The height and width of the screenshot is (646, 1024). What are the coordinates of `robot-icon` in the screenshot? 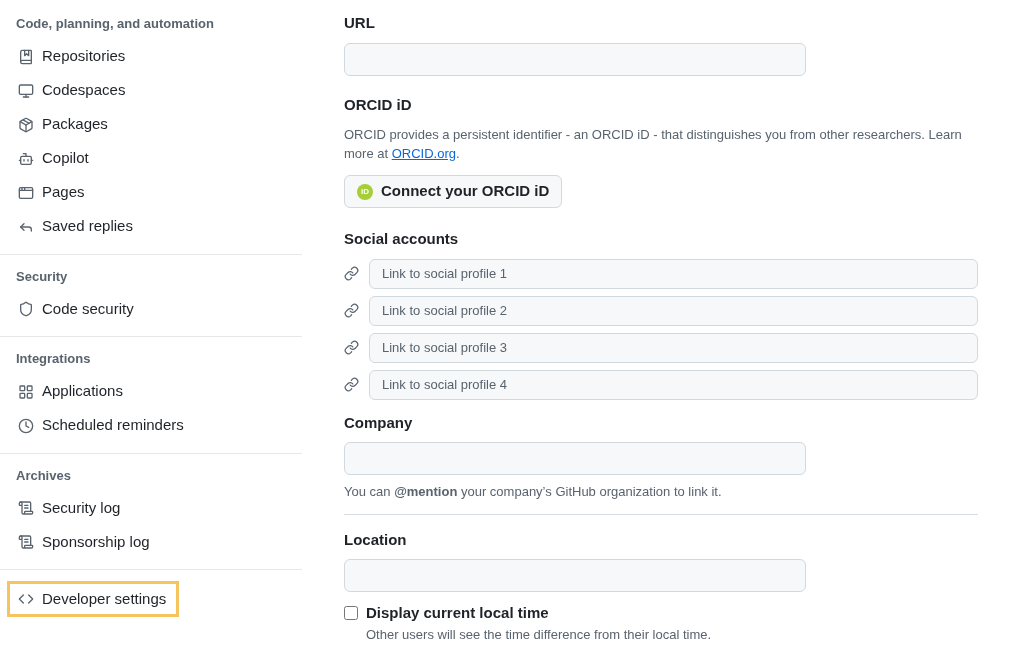 It's located at (26, 158).